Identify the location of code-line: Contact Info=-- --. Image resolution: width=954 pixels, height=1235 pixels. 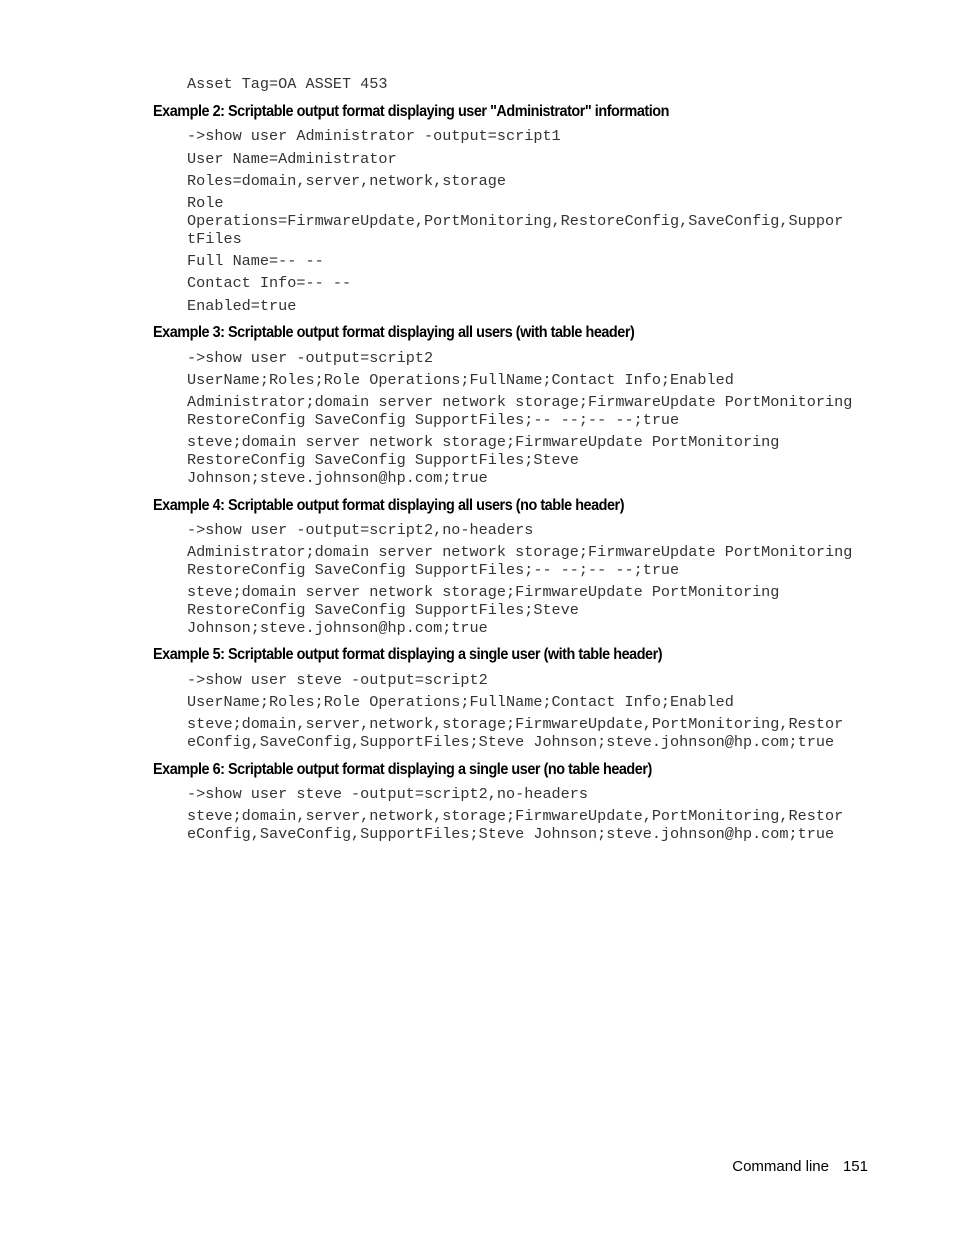
(269, 283).